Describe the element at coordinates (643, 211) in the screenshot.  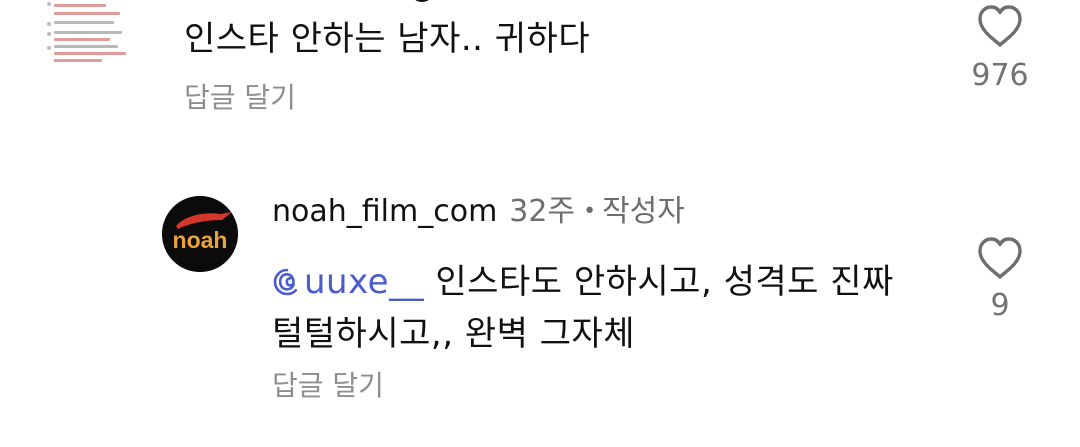
I see `author-badge: 작성자` at that location.